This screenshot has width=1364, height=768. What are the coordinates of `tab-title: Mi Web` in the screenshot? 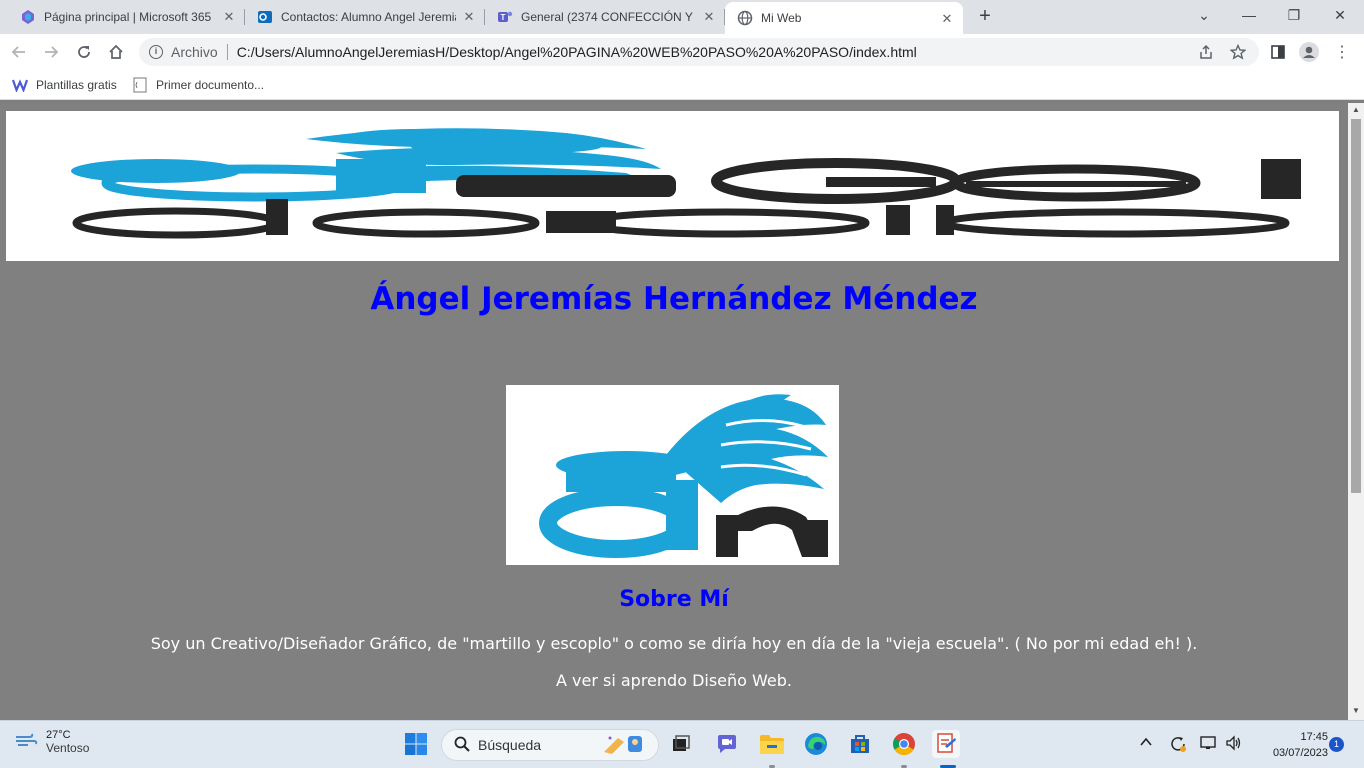 It's located at (781, 18).